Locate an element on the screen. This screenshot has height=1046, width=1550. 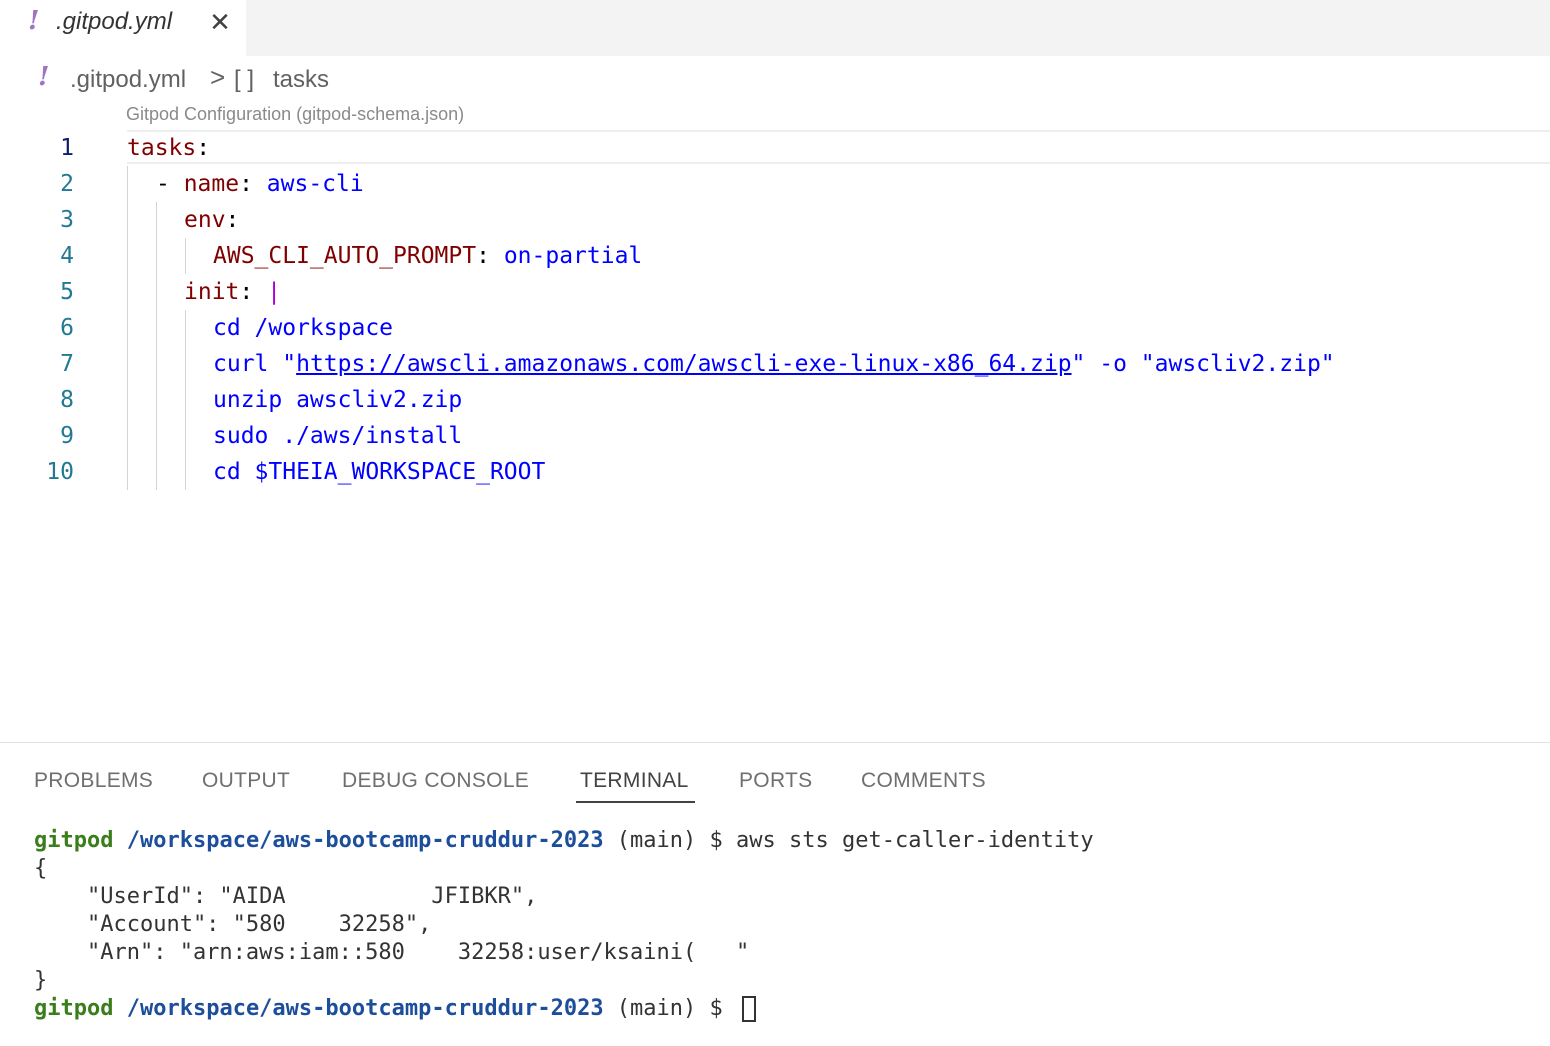
terminal-output-line: "Account": "580 32258", is located at coordinates (233, 924).